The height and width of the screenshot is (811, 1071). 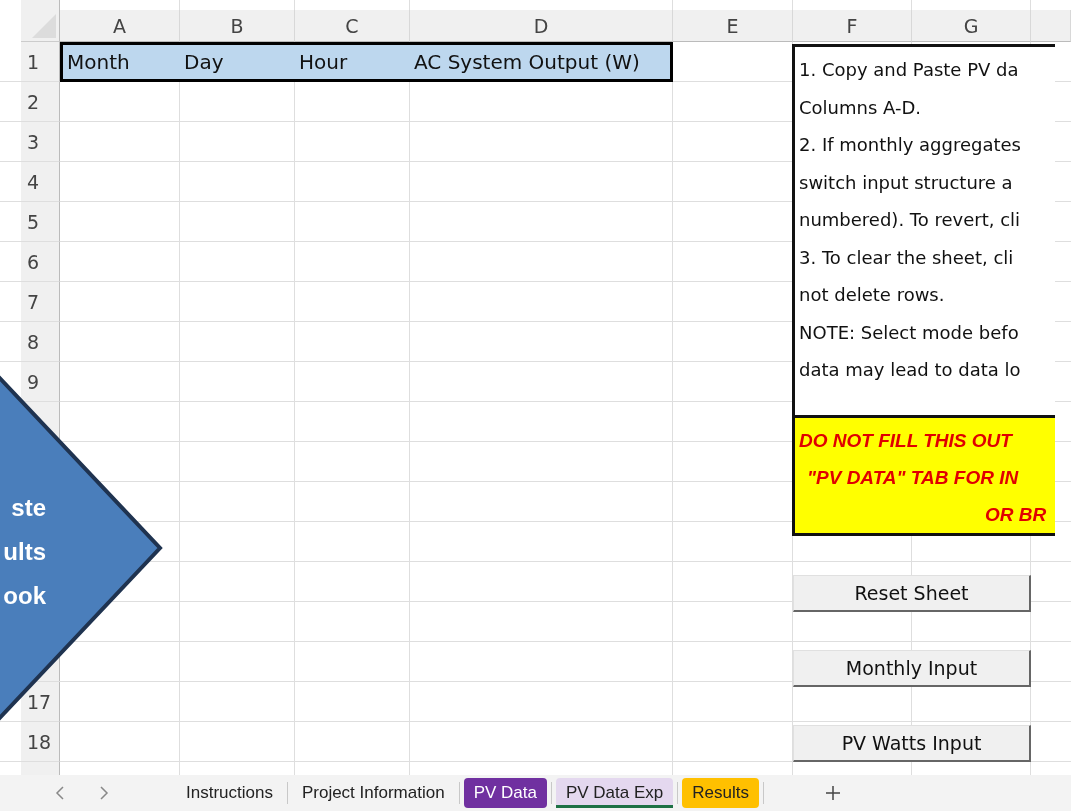 What do you see at coordinates (24, 551) in the screenshot?
I see `shape-text: ults` at bounding box center [24, 551].